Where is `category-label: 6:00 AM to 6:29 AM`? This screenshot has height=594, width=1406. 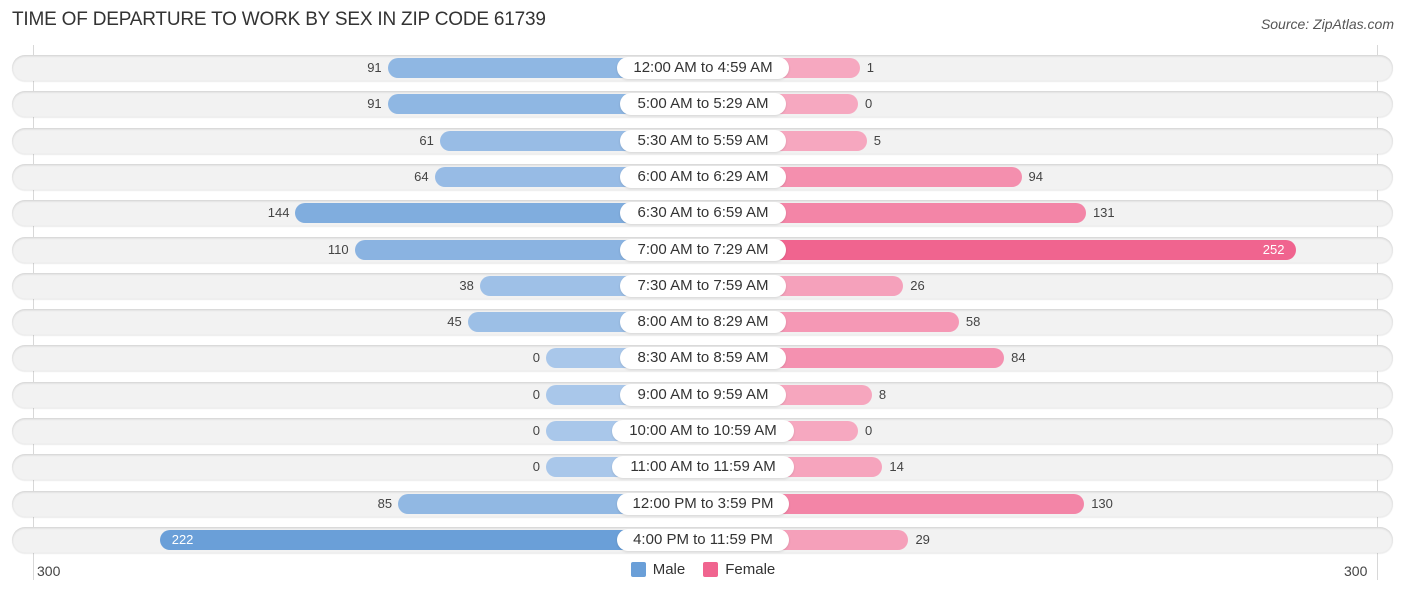 category-label: 6:00 AM to 6:29 AM is located at coordinates (703, 177).